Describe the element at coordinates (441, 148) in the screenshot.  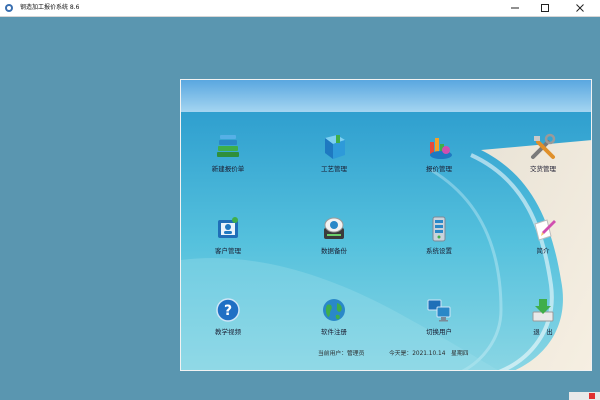
I see `chart-icon` at that location.